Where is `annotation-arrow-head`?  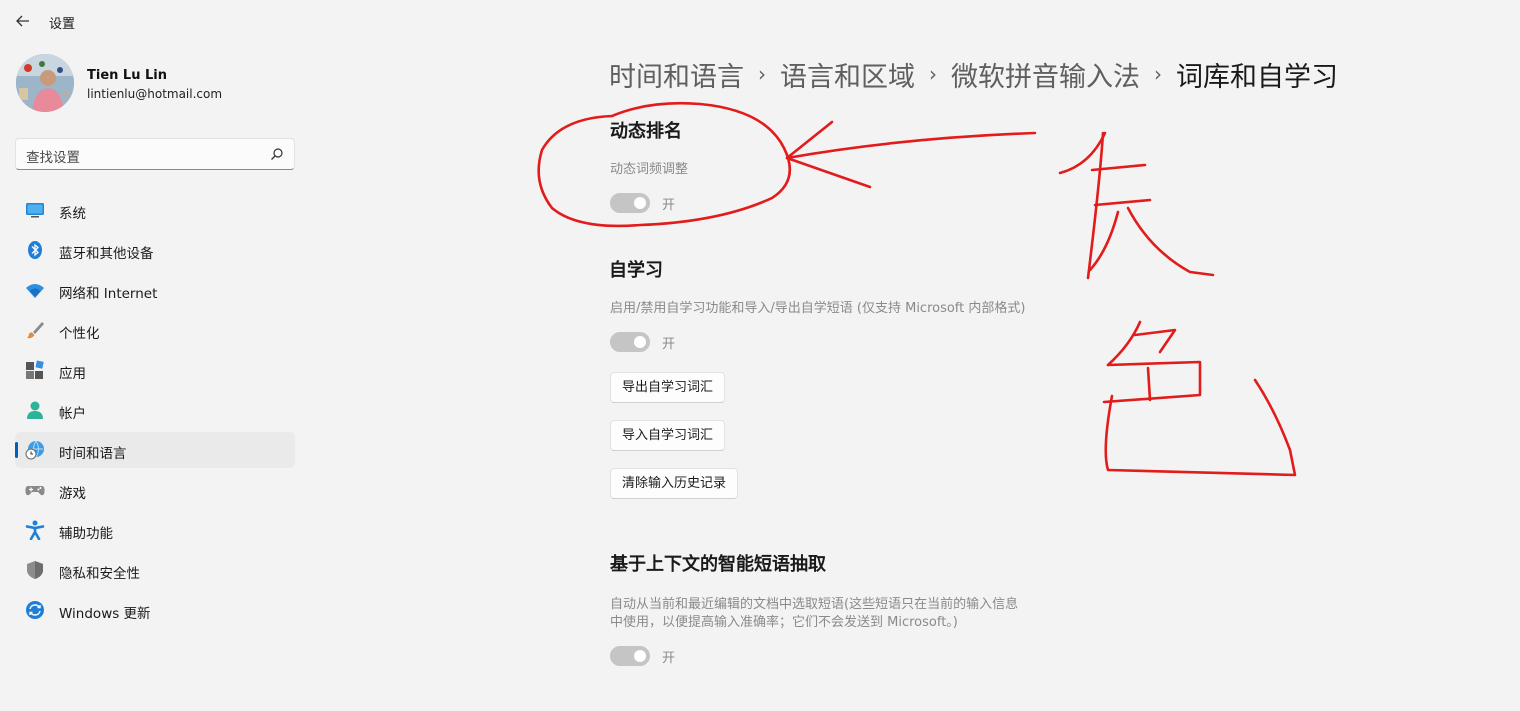
annotation-arrow-head is located at coordinates (828, 154).